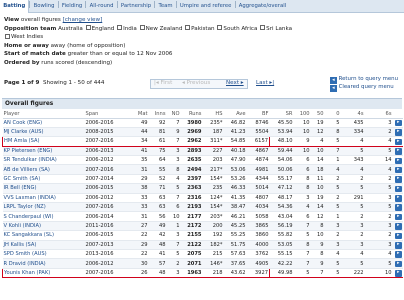 The width and height of the screenshot is (404, 300). Describe the element at coordinates (43, 6) in the screenshot. I see `tab-bowling: Bowling` at that location.